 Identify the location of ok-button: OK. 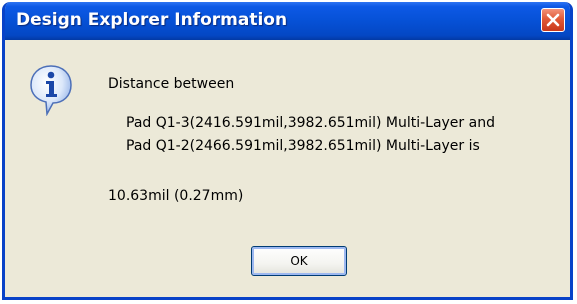
(299, 261).